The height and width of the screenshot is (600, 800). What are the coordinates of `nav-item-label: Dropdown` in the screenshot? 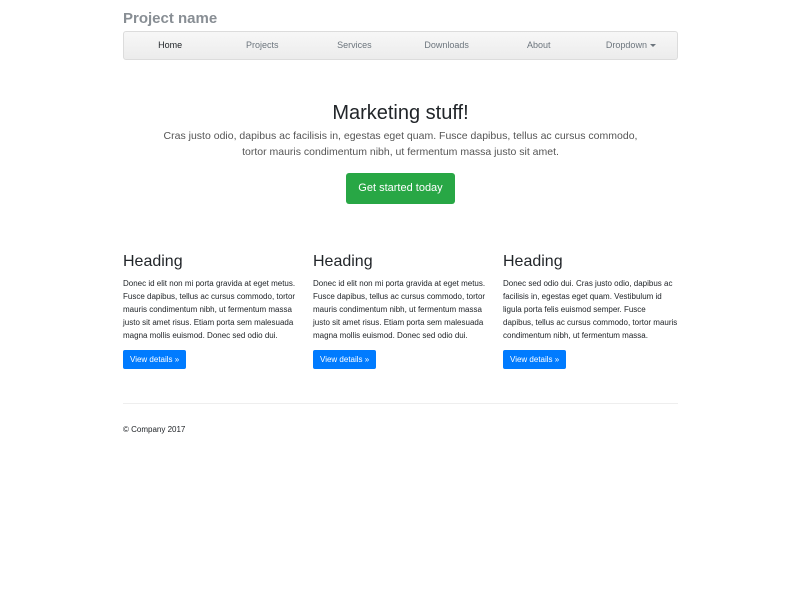 It's located at (626, 45).